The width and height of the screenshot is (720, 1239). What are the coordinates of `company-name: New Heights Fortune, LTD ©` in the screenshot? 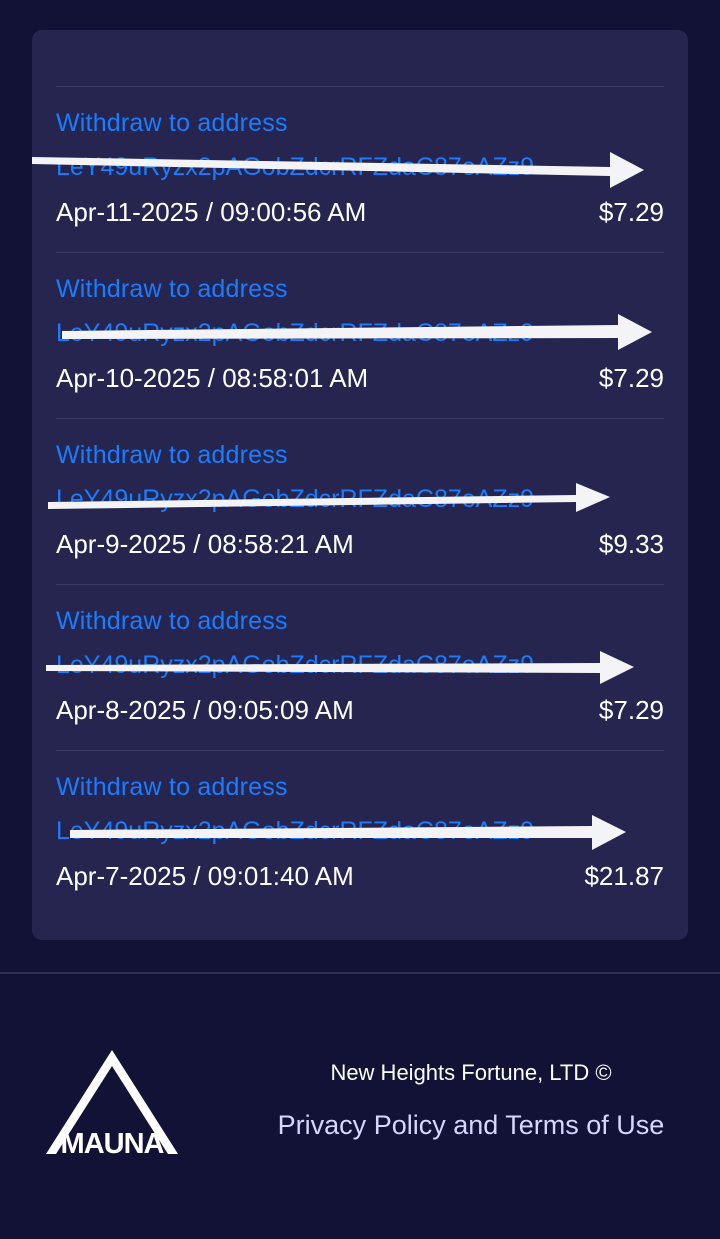 It's located at (471, 1072).